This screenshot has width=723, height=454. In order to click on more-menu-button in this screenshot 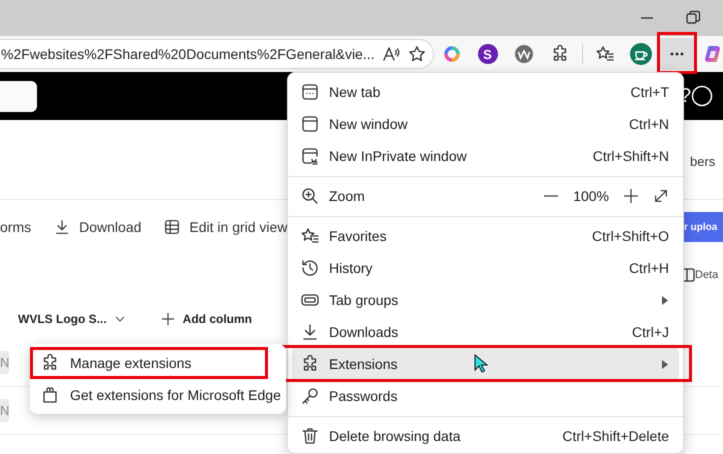, I will do `click(676, 54)`.